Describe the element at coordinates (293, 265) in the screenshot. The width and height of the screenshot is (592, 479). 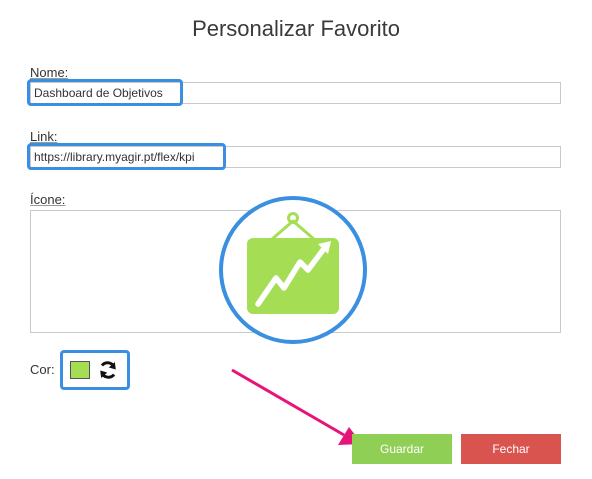
I see `chart-line-board-icon` at that location.